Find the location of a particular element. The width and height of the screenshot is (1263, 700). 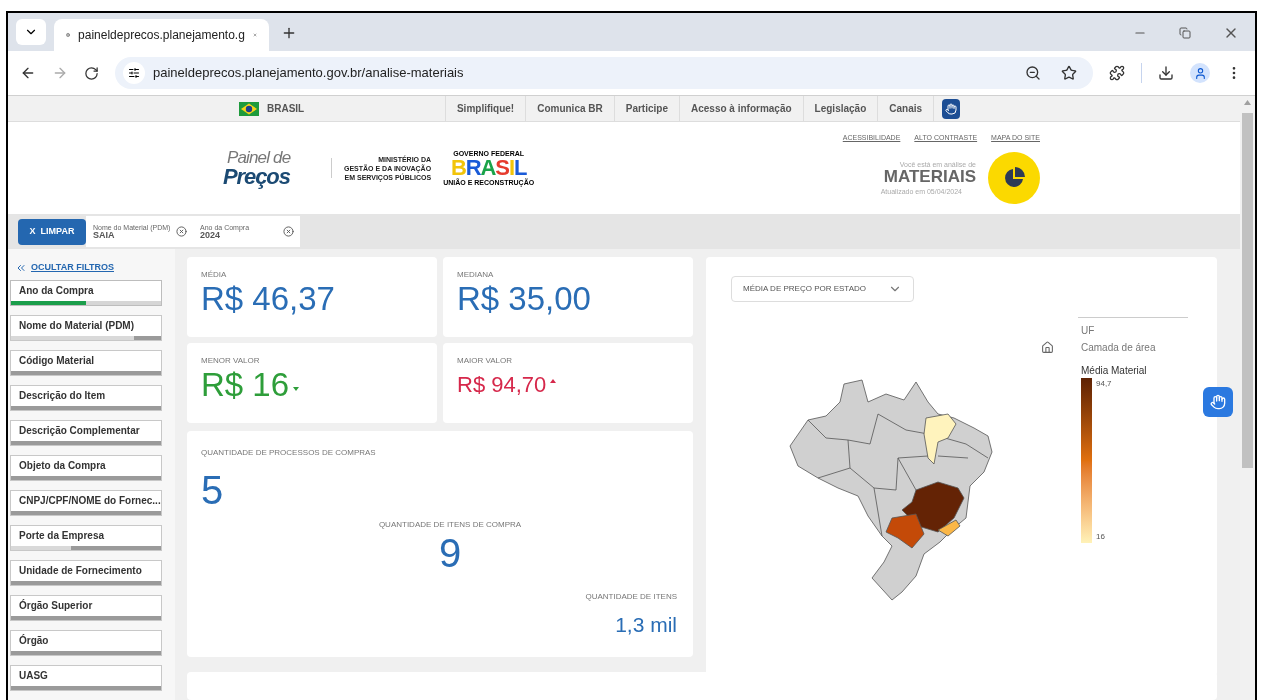

address-bar: paineldeprecos.planejamento.gov.br/analise-materiais is located at coordinates (604, 73).